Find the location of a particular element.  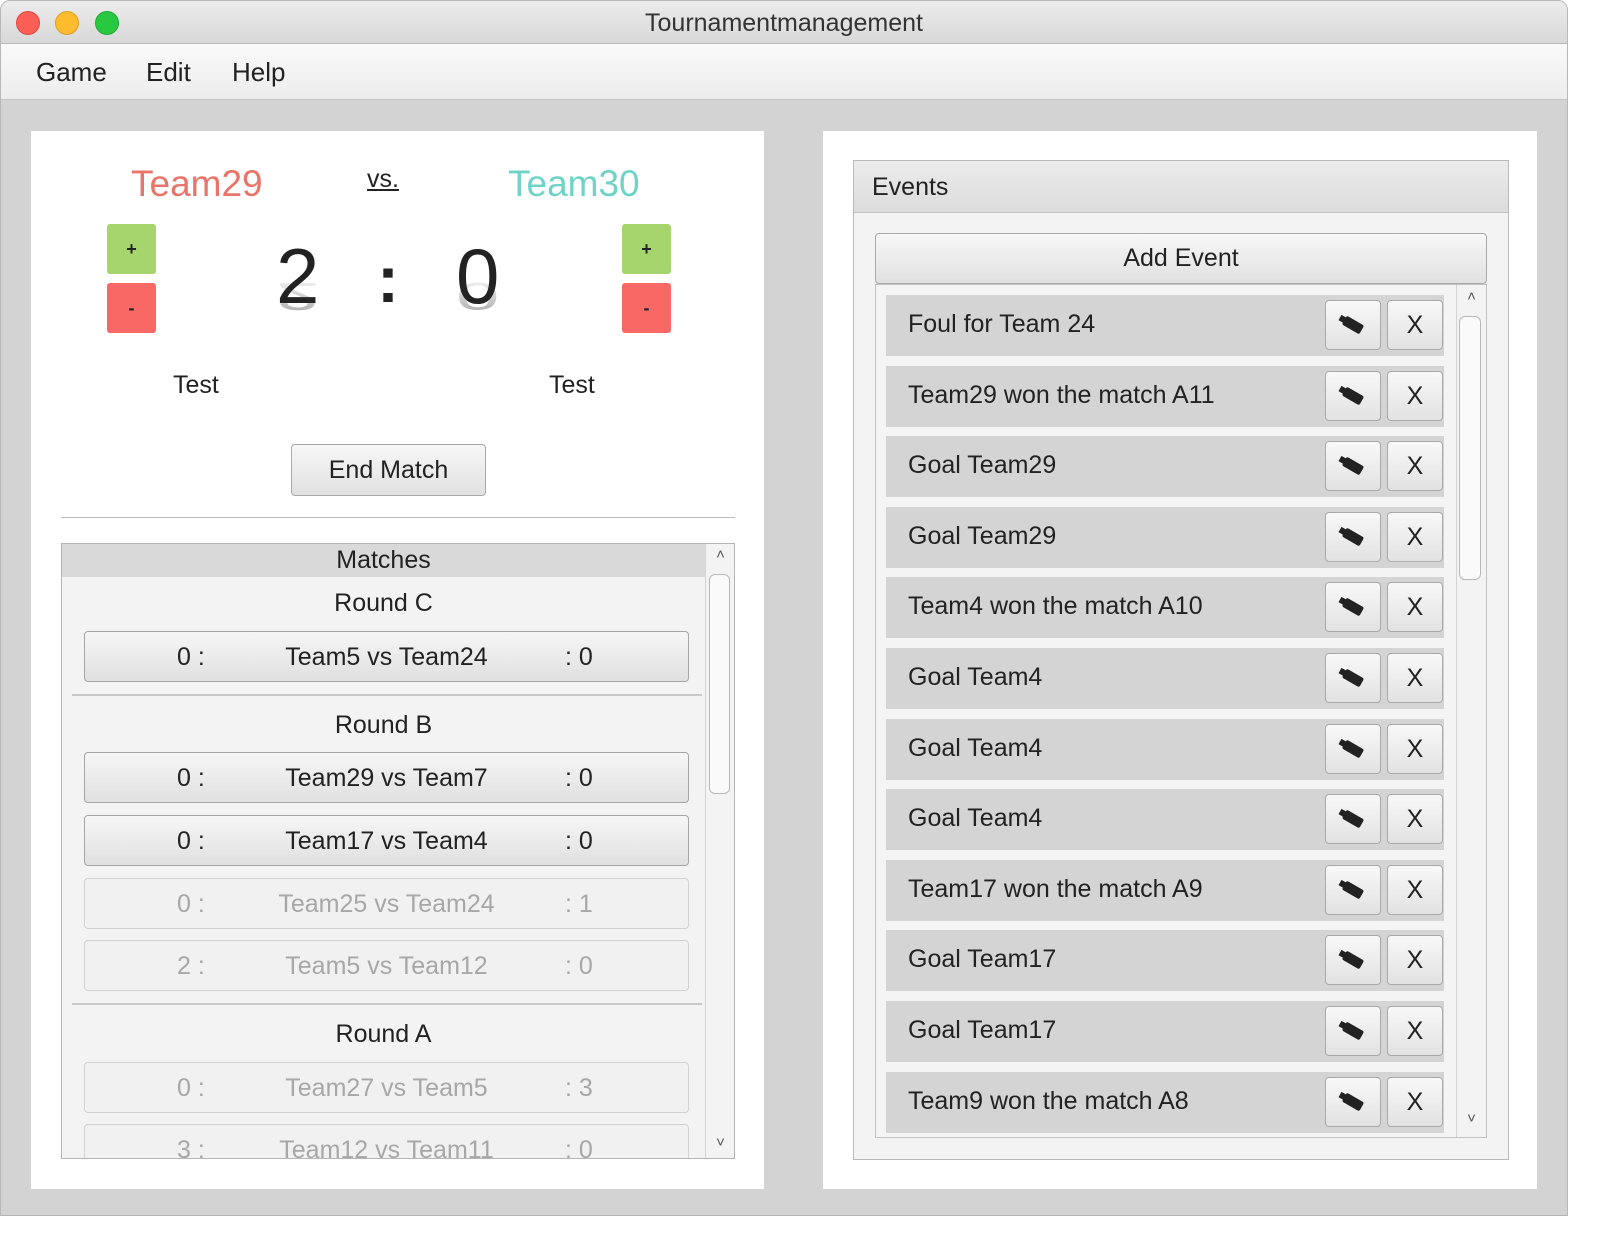

team-a-score-reflection: 2 is located at coordinates (298, 296).